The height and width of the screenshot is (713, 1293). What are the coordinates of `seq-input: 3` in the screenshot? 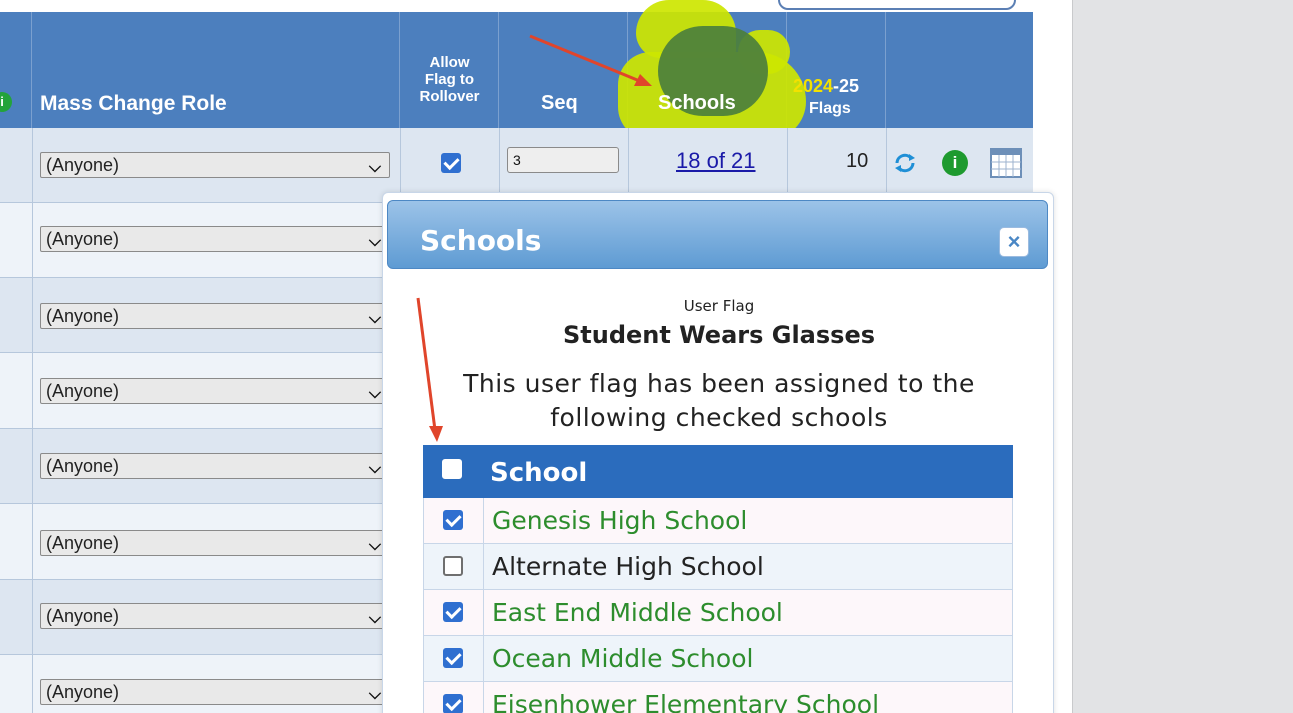 It's located at (563, 160).